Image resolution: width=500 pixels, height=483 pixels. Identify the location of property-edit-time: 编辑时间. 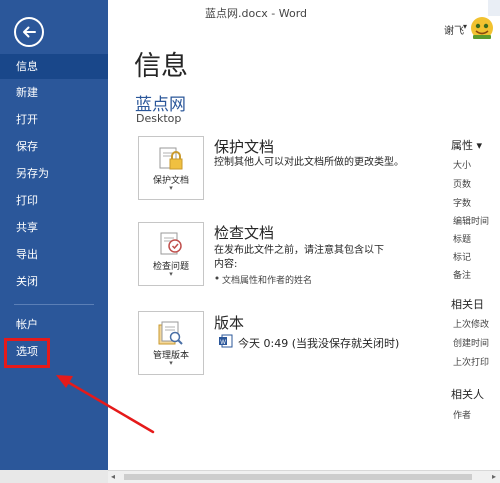
(471, 222).